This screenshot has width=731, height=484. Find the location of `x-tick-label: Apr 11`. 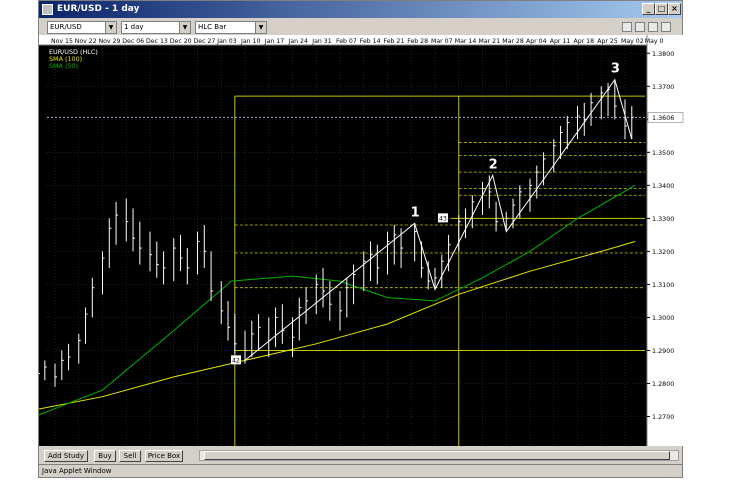

x-tick-label: Apr 11 is located at coordinates (560, 41).